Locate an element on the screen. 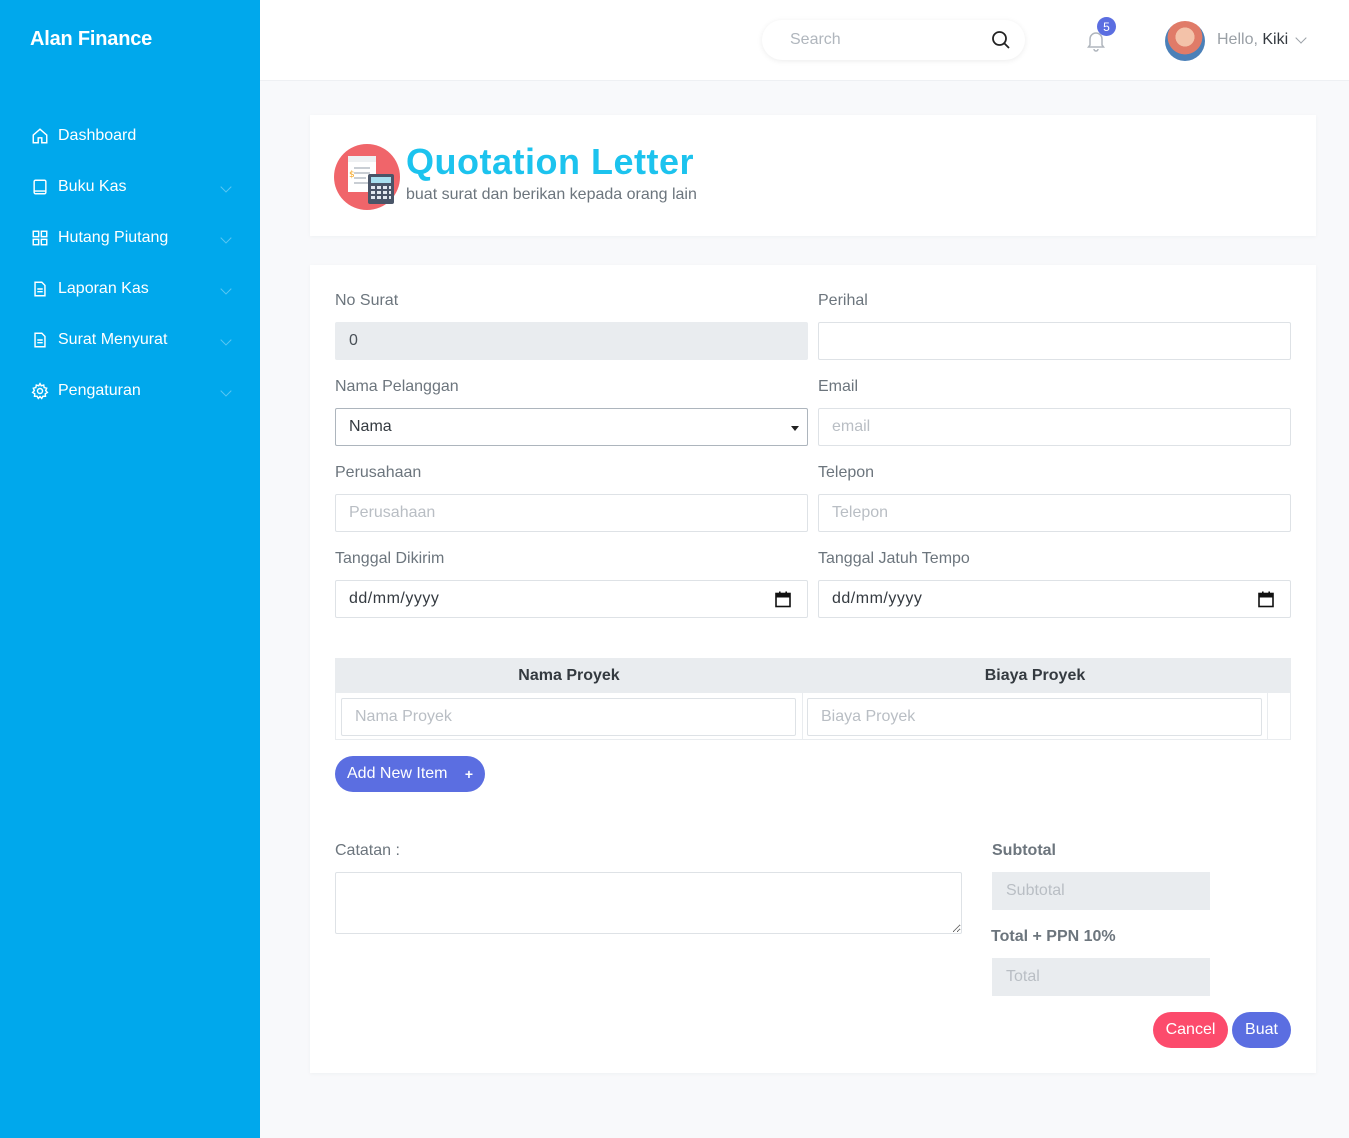 Image resolution: width=1349 pixels, height=1138 pixels. add-new-item-button: Add New Item + is located at coordinates (410, 774).